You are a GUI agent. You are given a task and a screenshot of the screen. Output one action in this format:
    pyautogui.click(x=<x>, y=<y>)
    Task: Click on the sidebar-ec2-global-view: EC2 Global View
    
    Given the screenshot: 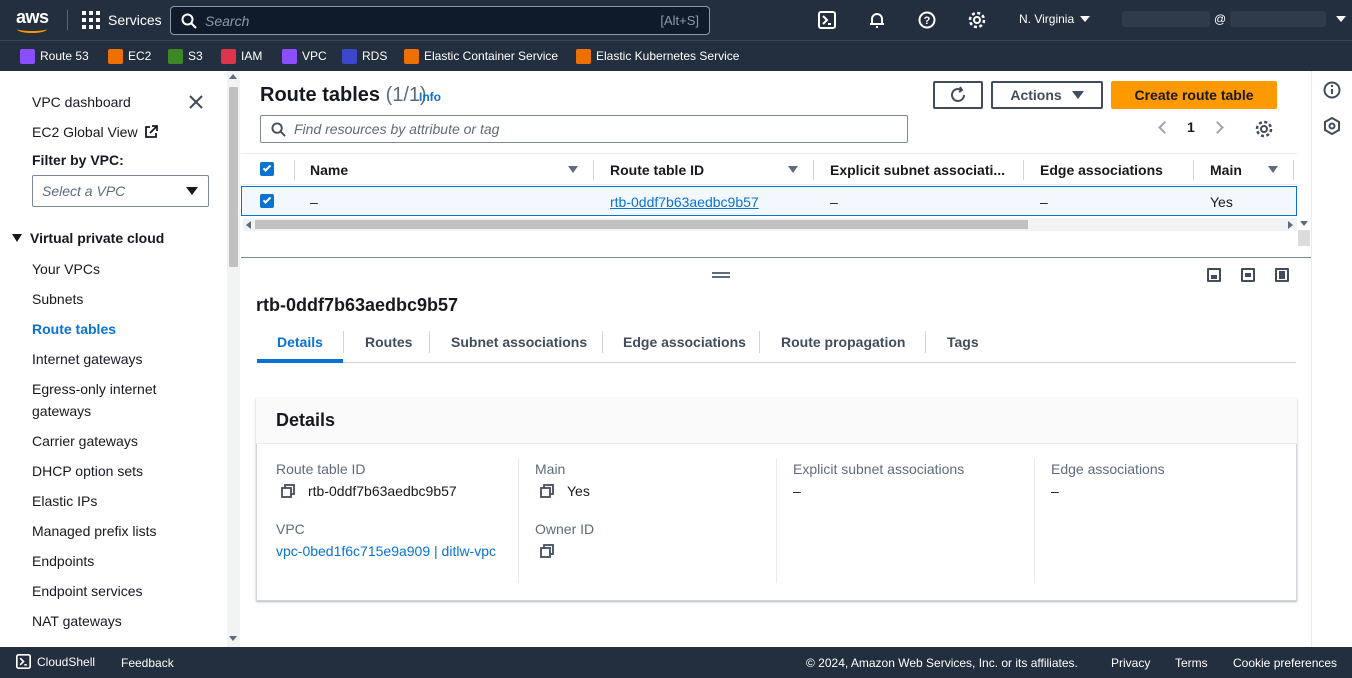 What is the action you would take?
    pyautogui.click(x=95, y=132)
    